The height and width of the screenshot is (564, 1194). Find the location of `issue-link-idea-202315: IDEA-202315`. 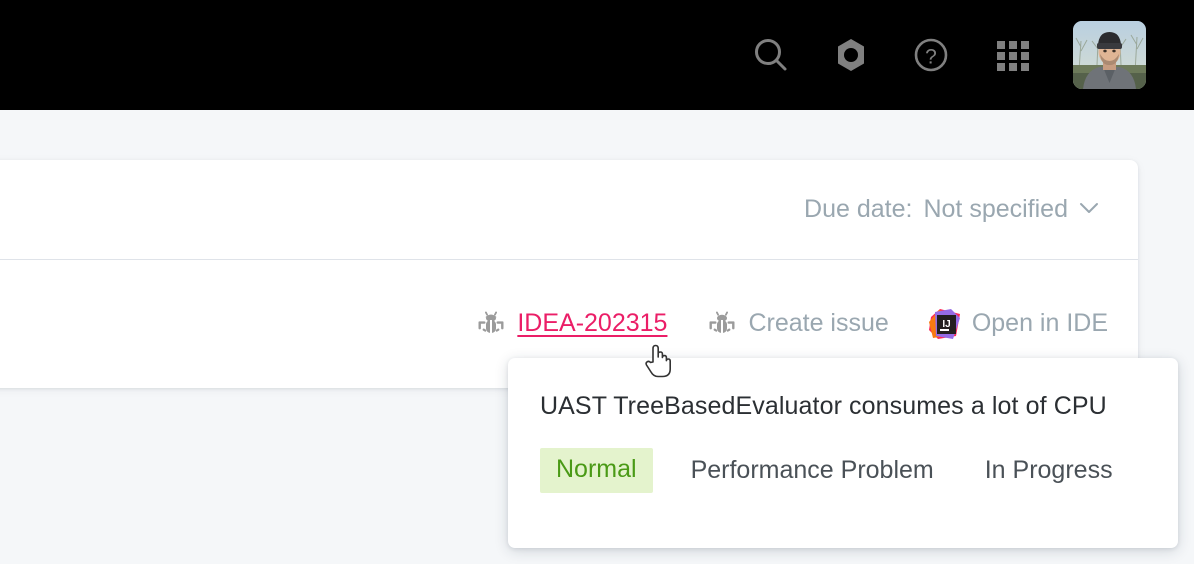

issue-link-idea-202315: IDEA-202315 is located at coordinates (571, 324).